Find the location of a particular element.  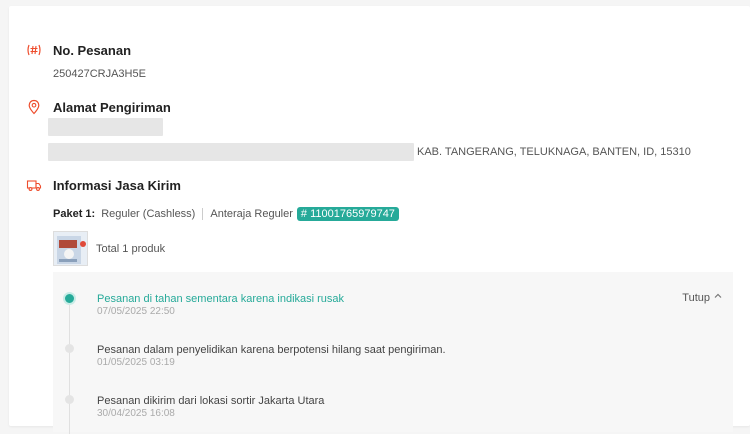

location-pin-icon is located at coordinates (34, 107).